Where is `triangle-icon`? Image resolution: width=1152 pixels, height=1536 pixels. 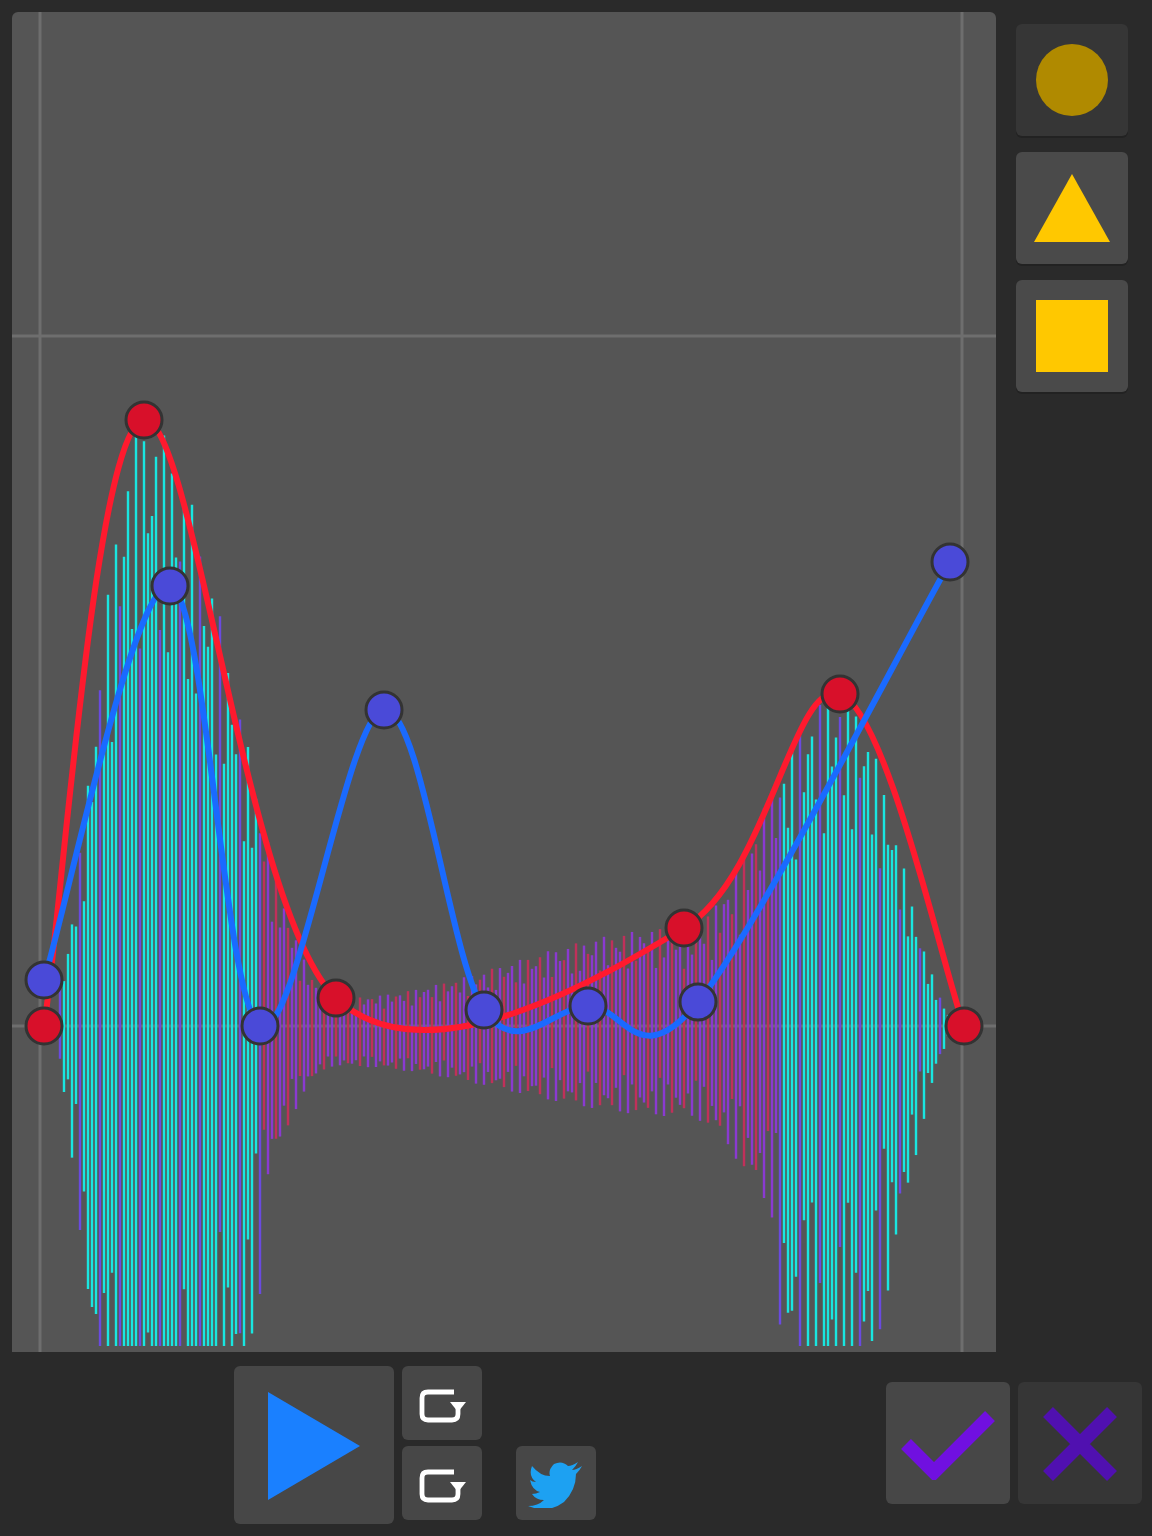
triangle-icon is located at coordinates (1072, 208).